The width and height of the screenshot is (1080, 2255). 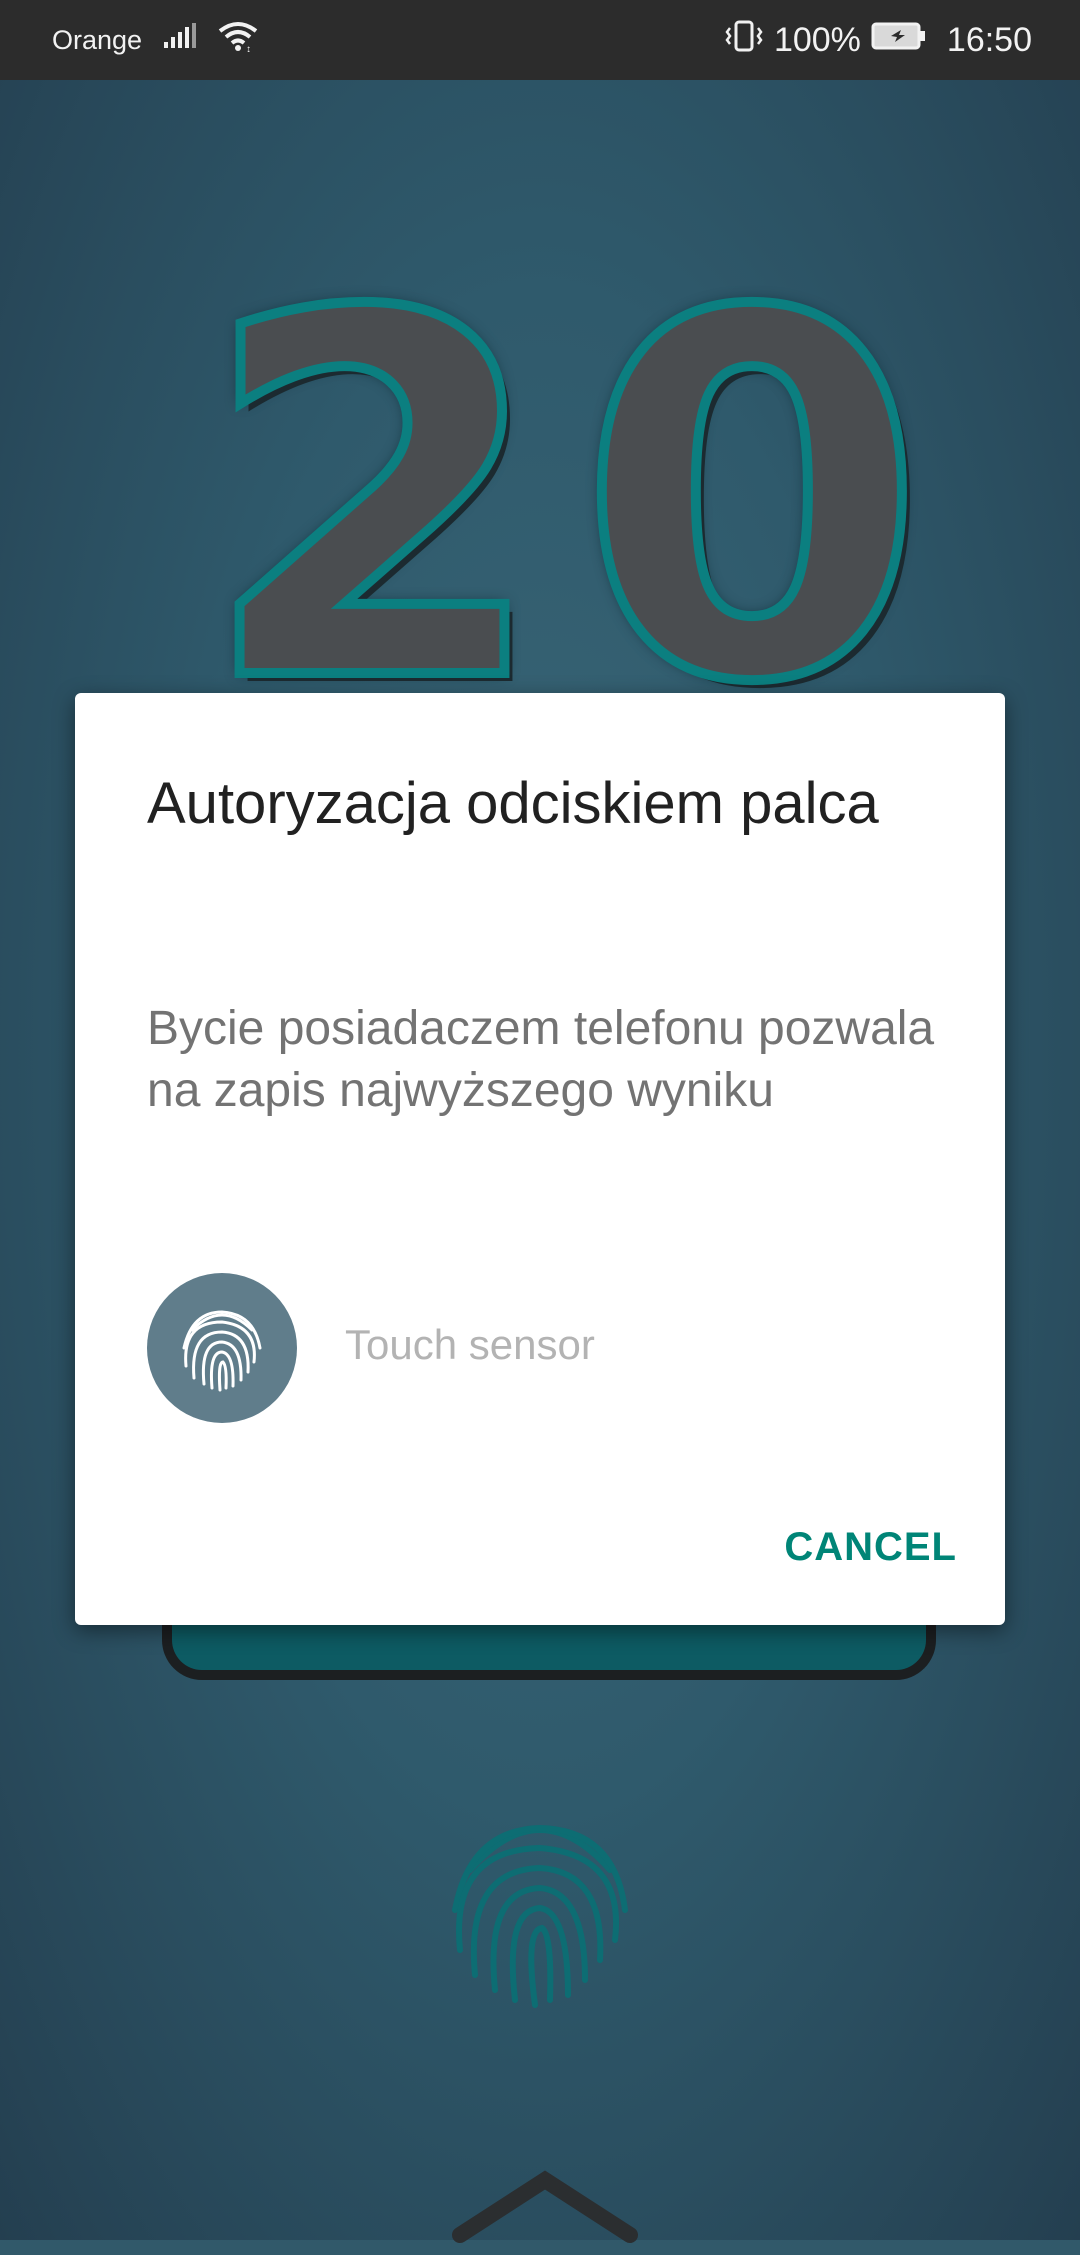 I want to click on carrier-label: Orange, so click(x=97, y=39).